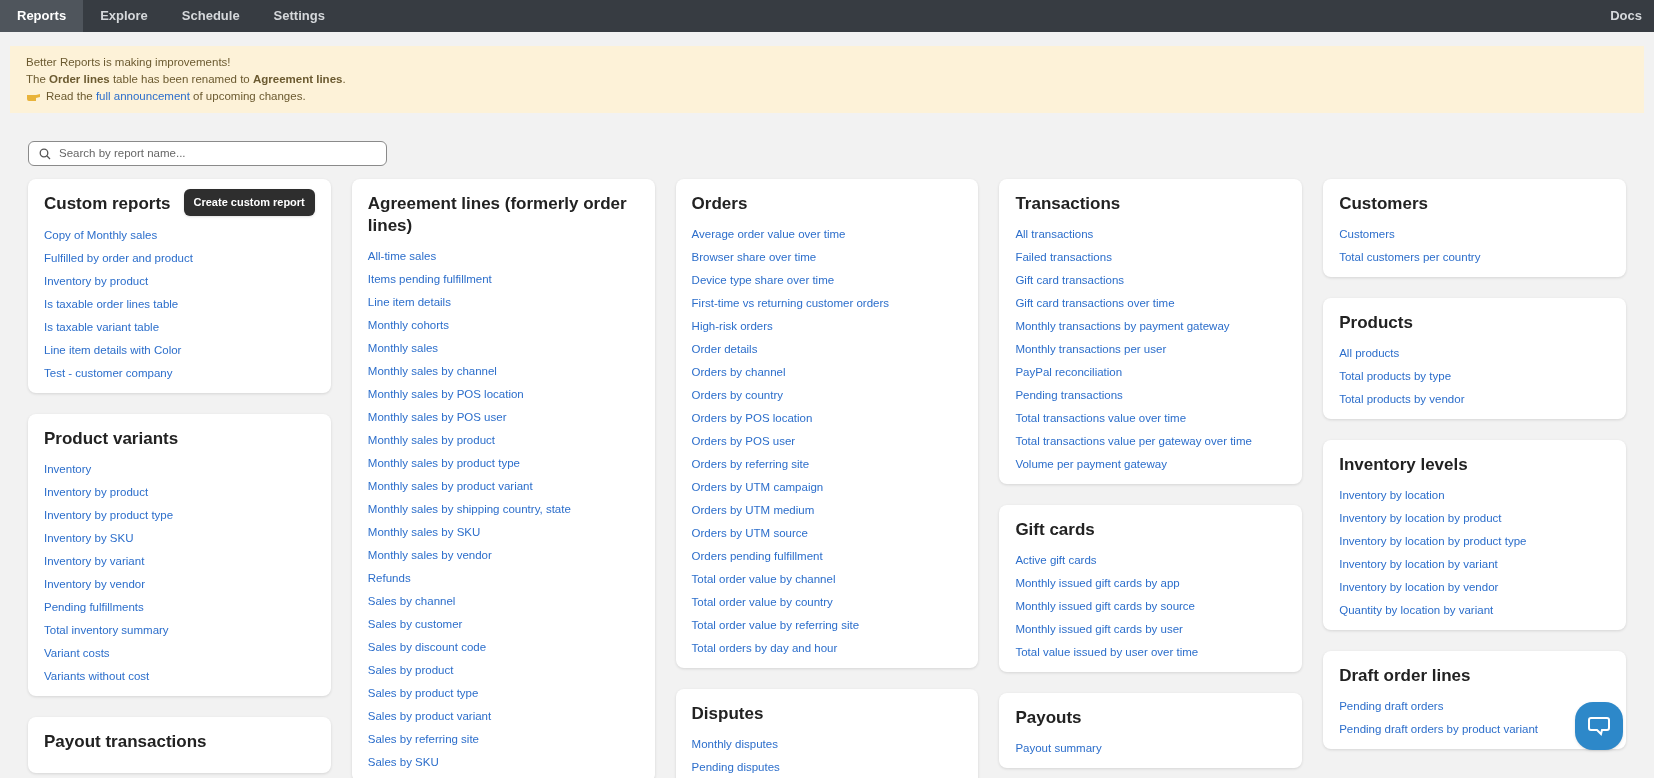  I want to click on report-link: Monthly transactions per user, so click(1091, 349).